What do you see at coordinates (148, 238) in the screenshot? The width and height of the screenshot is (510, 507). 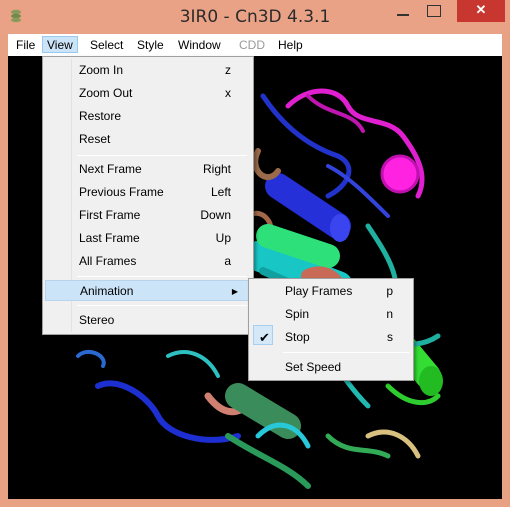 I see `menu-item-last-frame: Last Frame Up` at bounding box center [148, 238].